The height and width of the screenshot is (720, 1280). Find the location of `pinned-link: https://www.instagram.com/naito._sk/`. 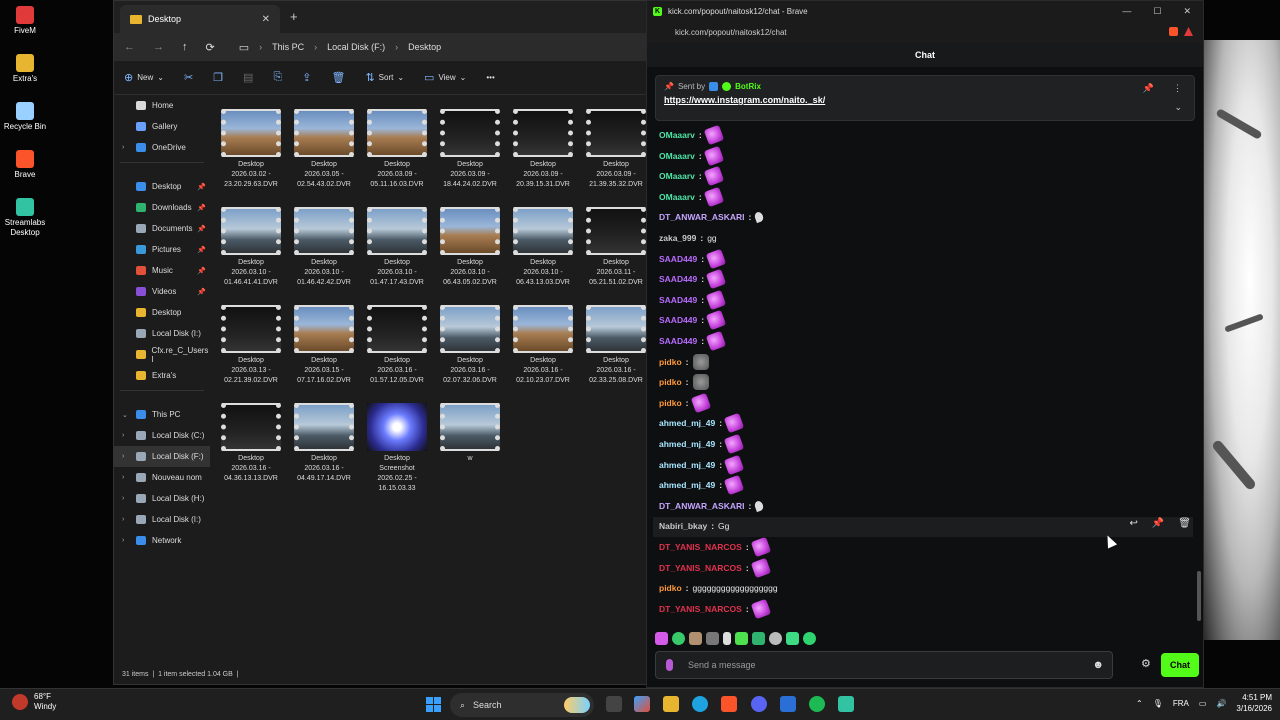

pinned-link: https://www.instagram.com/naito._sk/ is located at coordinates (925, 100).